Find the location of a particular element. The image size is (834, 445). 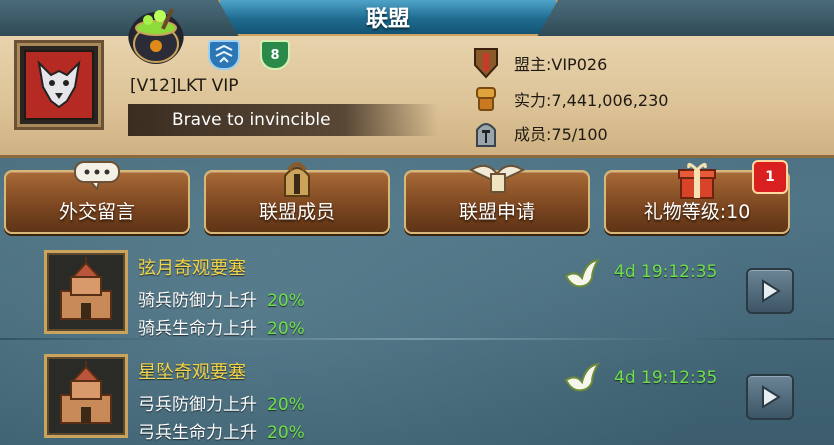

buff-line: 弓兵防御力上升 20% is located at coordinates (221, 402).